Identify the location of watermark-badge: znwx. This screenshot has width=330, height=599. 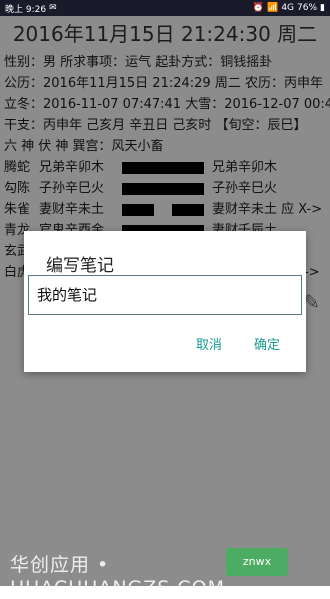
(257, 562).